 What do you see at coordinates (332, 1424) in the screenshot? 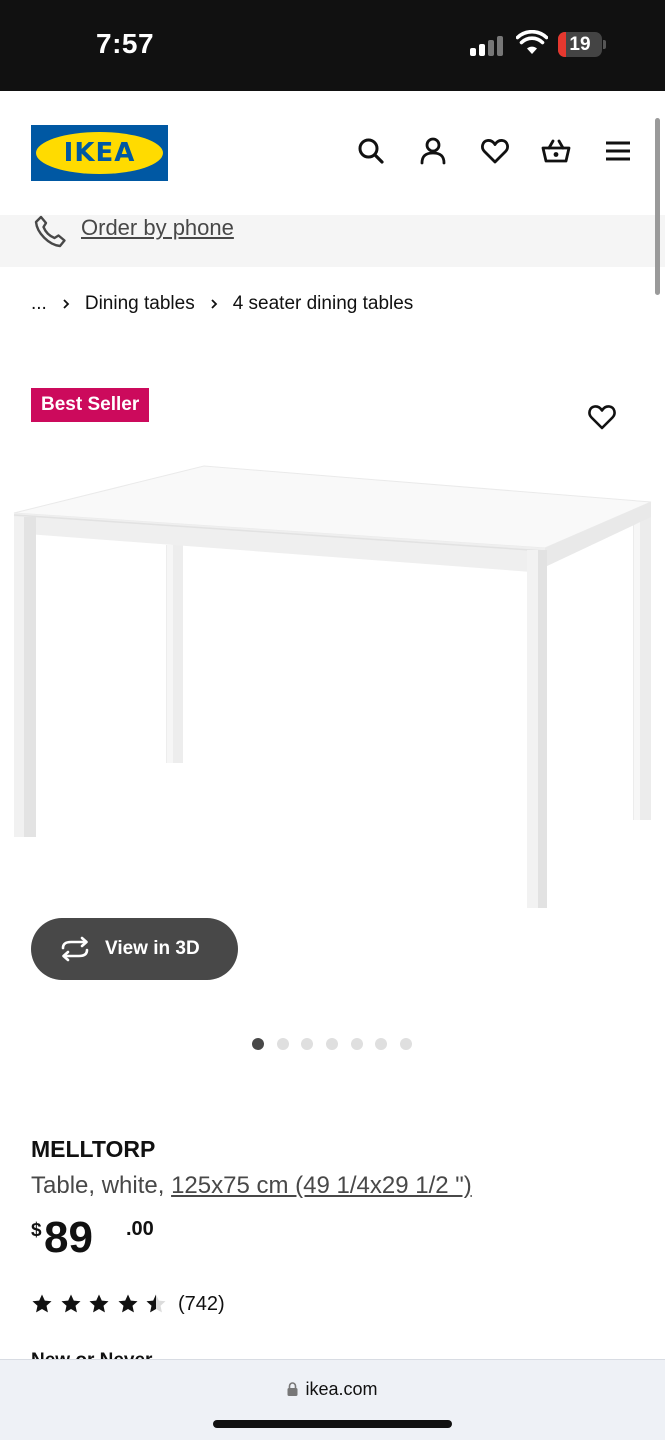
I see `home-indicator` at bounding box center [332, 1424].